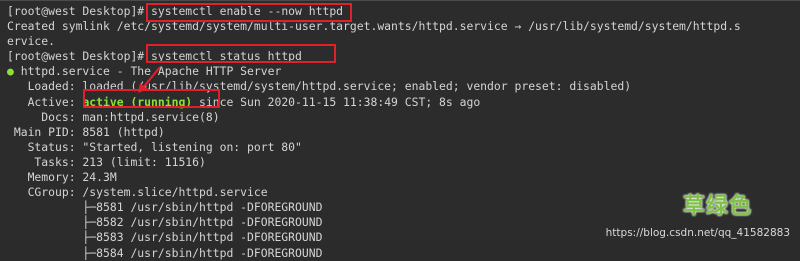  Describe the element at coordinates (149, 79) in the screenshot. I see `annotation-arrow` at that location.